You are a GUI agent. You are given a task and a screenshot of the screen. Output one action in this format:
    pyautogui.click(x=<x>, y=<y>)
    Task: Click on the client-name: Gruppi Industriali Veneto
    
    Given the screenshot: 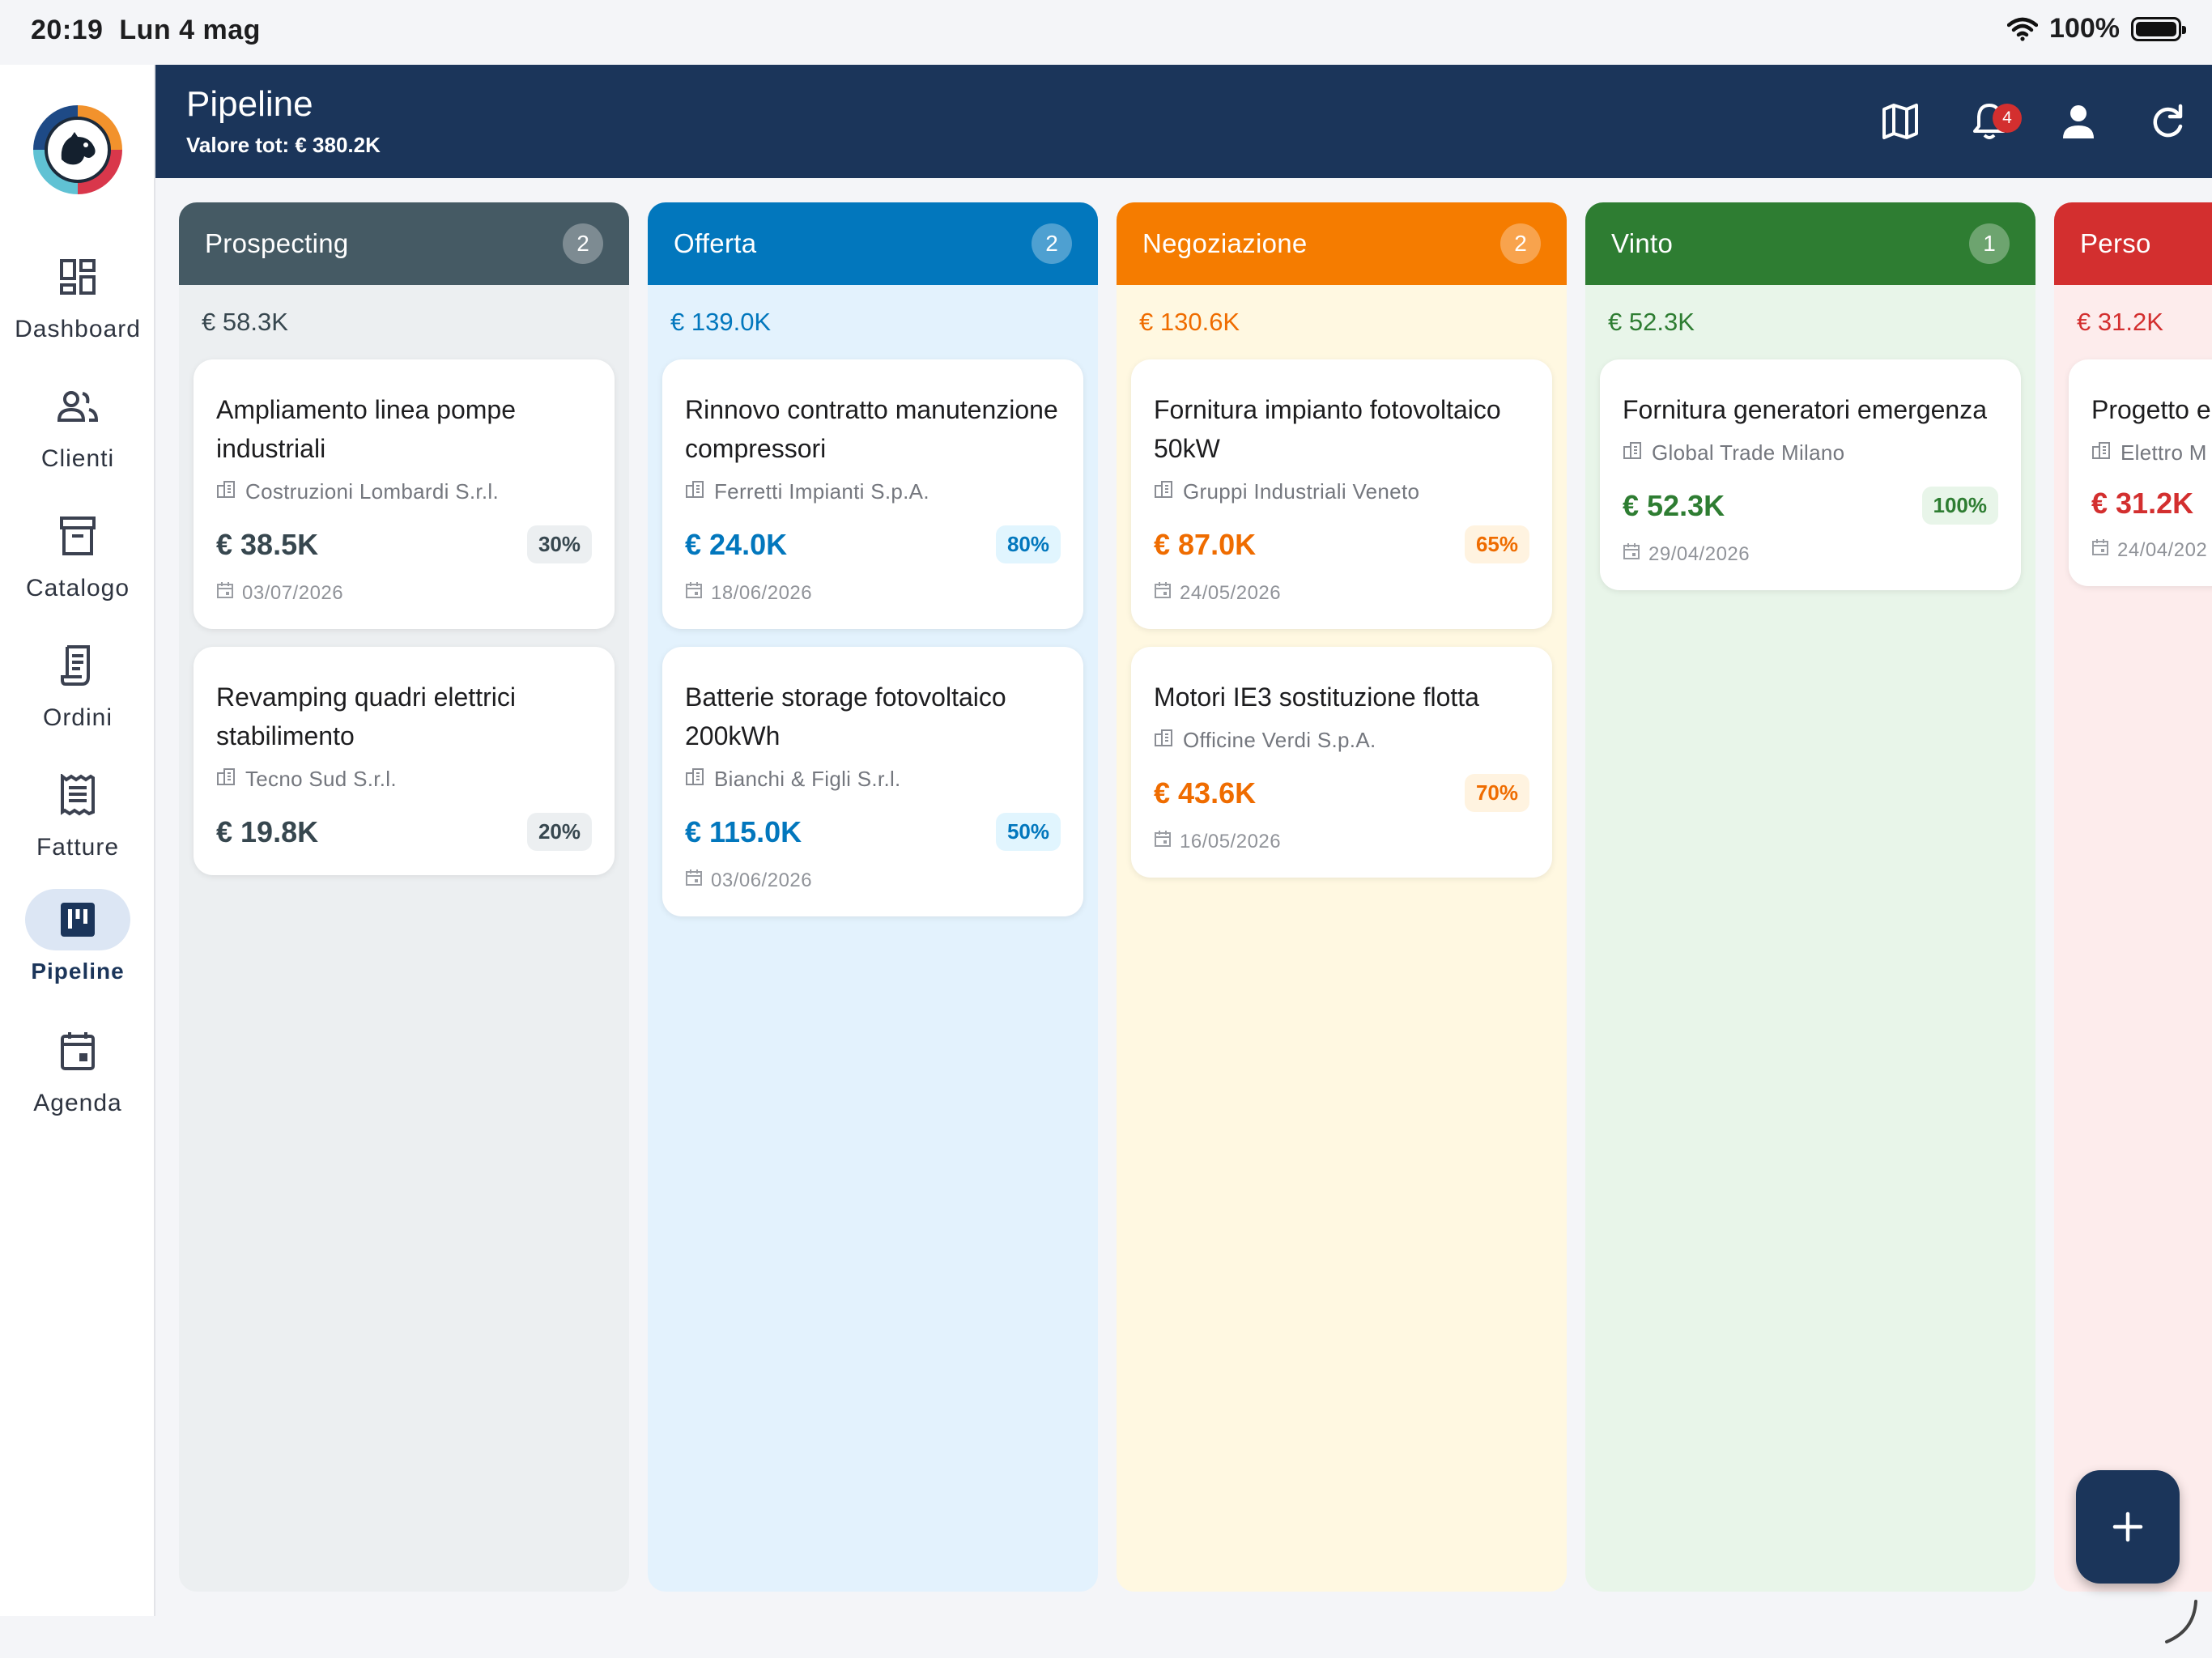 What is the action you would take?
    pyautogui.click(x=1302, y=491)
    